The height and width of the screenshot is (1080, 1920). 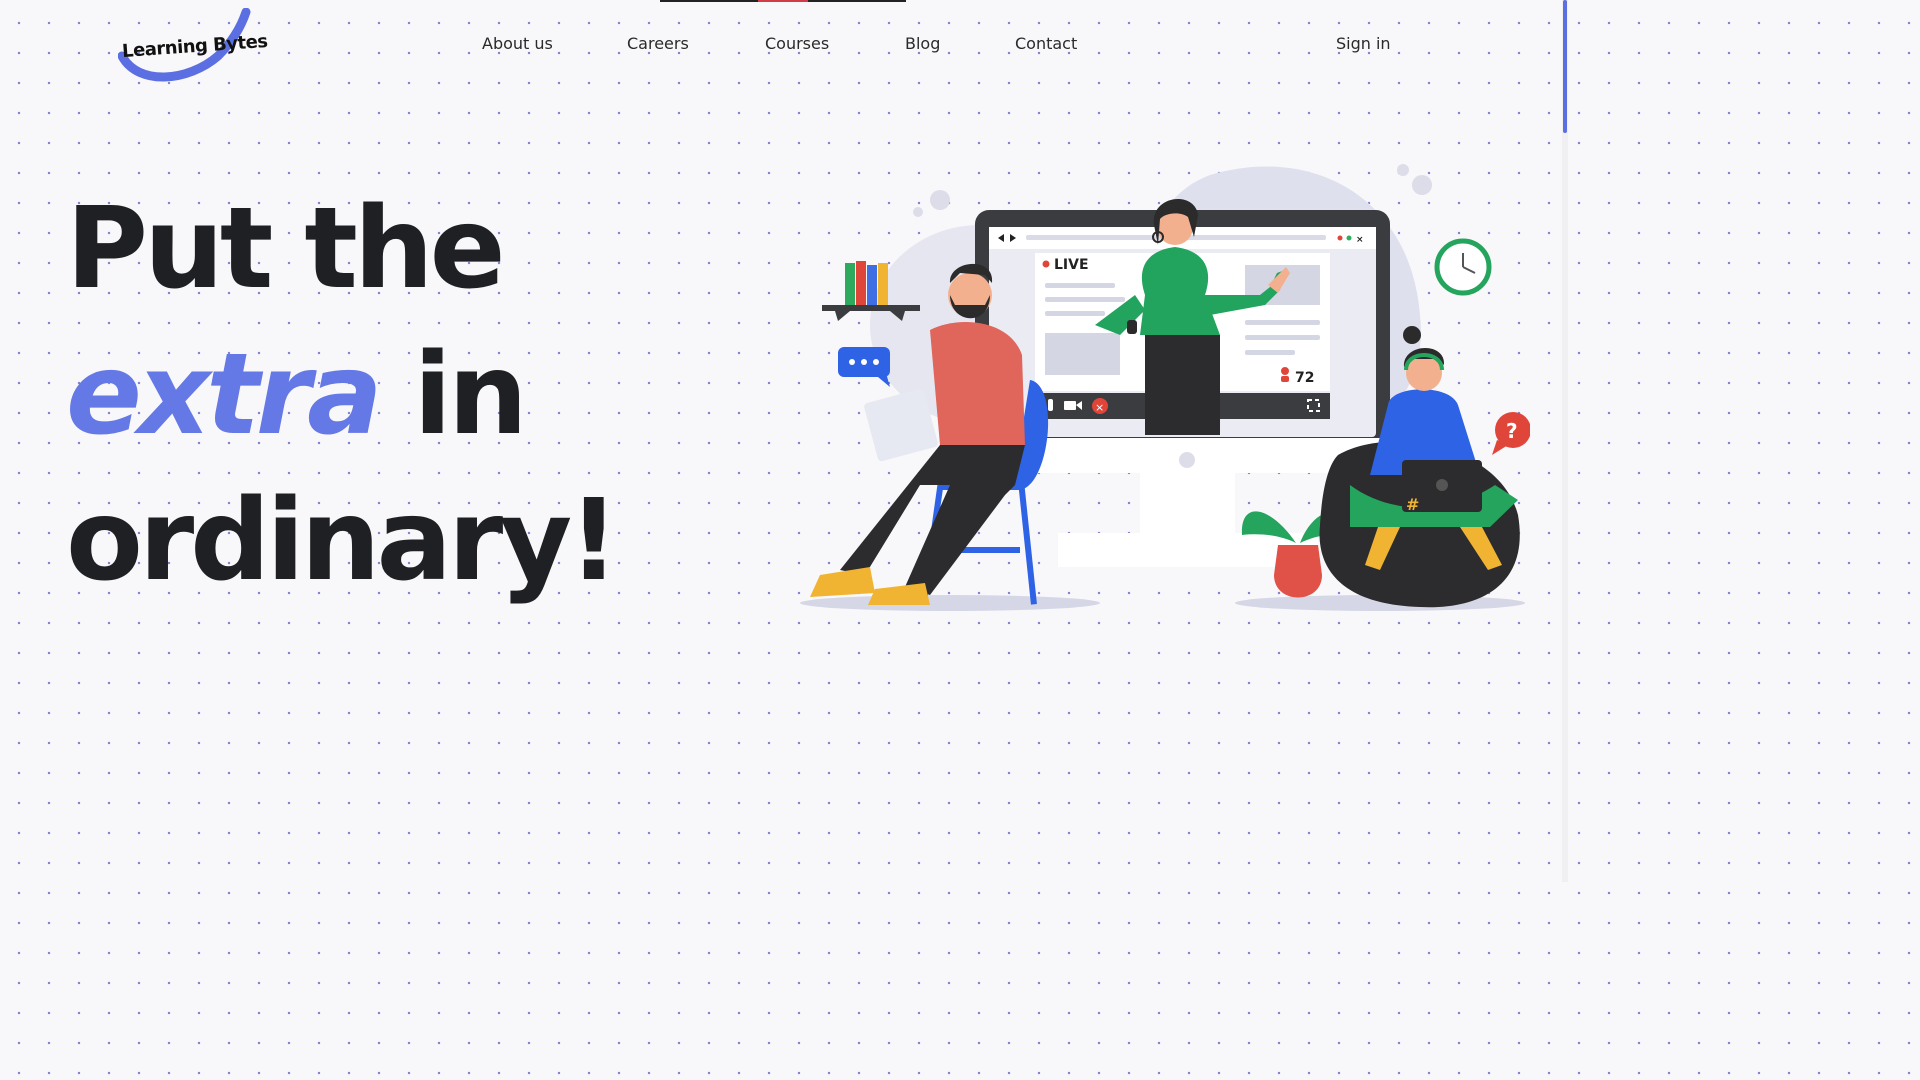 I want to click on help-question-icon: ?, so click(x=1512, y=431).